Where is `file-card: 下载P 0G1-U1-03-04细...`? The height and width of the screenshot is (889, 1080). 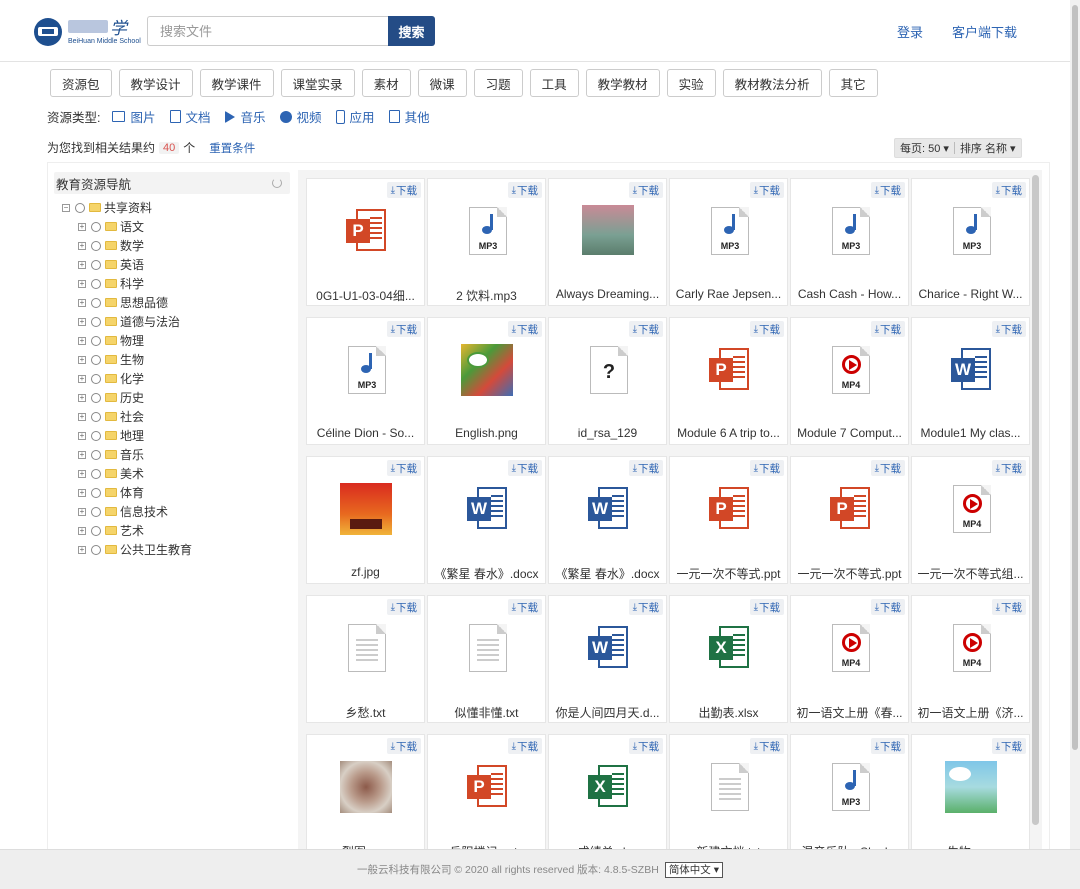
file-card: 下载P 0G1-U1-03-04细... is located at coordinates (365, 242).